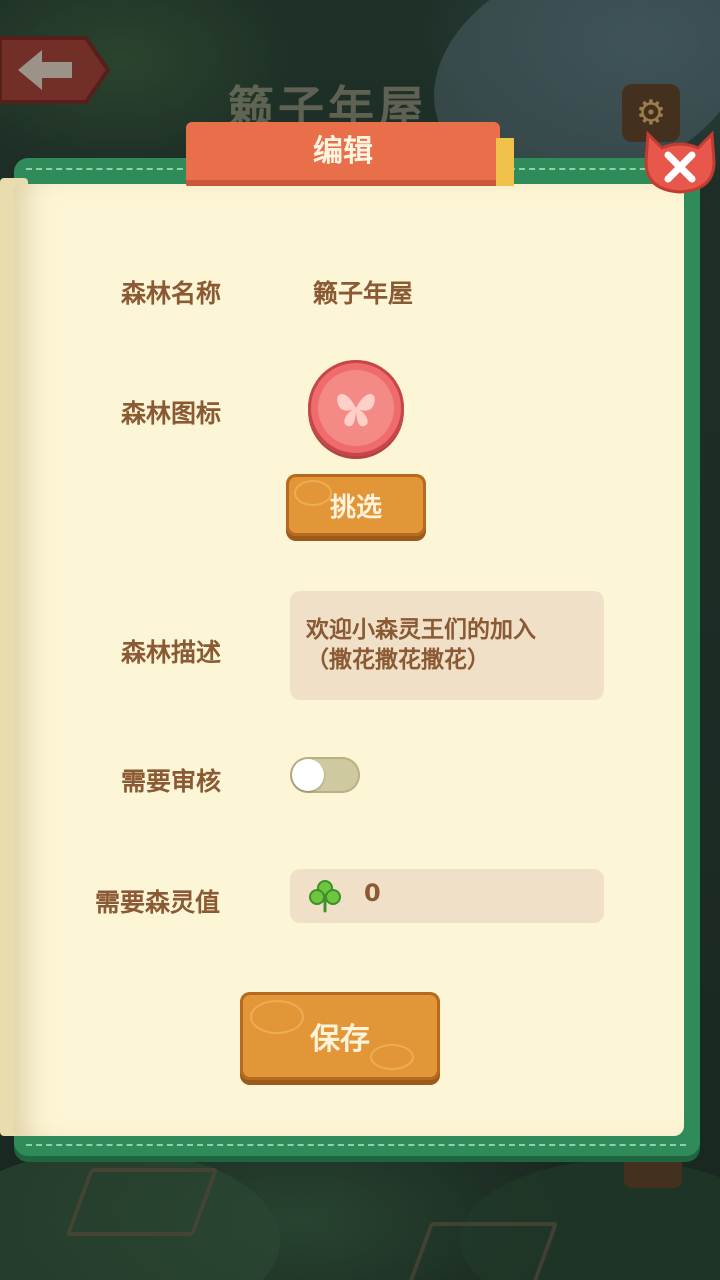 The width and height of the screenshot is (720, 1280). Describe the element at coordinates (171, 293) in the screenshot. I see `forest-name-label: 森林名称` at that location.